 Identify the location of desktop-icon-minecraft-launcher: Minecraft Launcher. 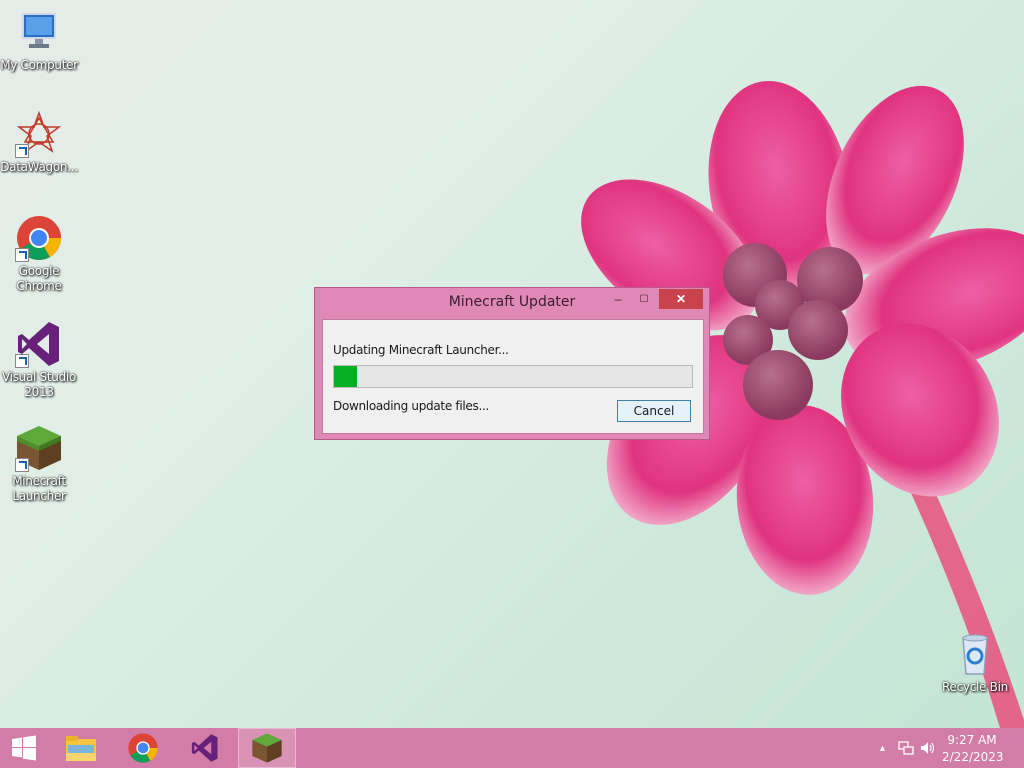
(39, 464).